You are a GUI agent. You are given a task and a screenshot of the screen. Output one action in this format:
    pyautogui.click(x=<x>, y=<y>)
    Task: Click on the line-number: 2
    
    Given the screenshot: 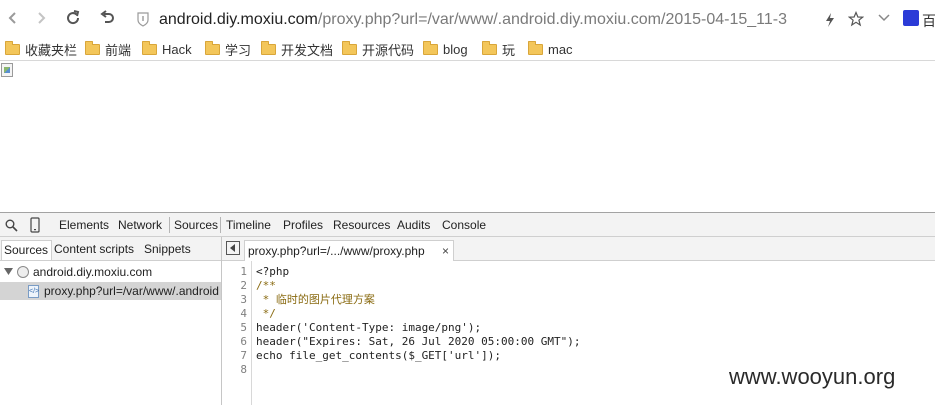 What is the action you would take?
    pyautogui.click(x=243, y=285)
    